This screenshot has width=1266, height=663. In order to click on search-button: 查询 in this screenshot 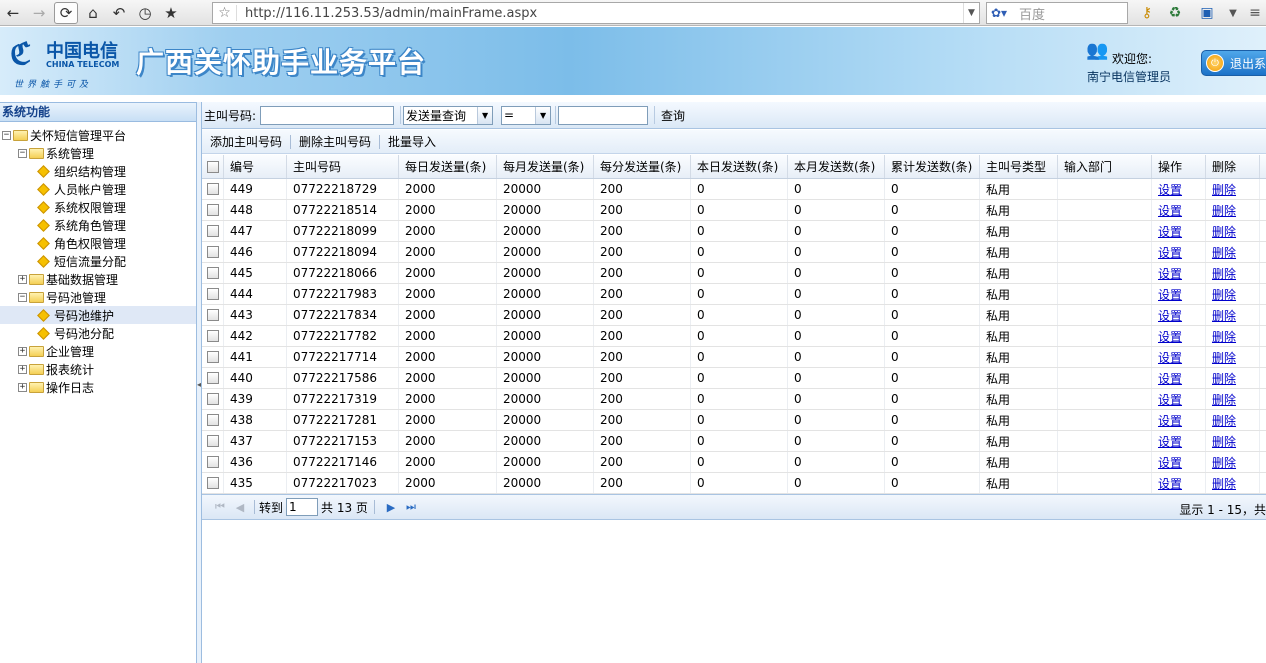, I will do `click(673, 115)`.